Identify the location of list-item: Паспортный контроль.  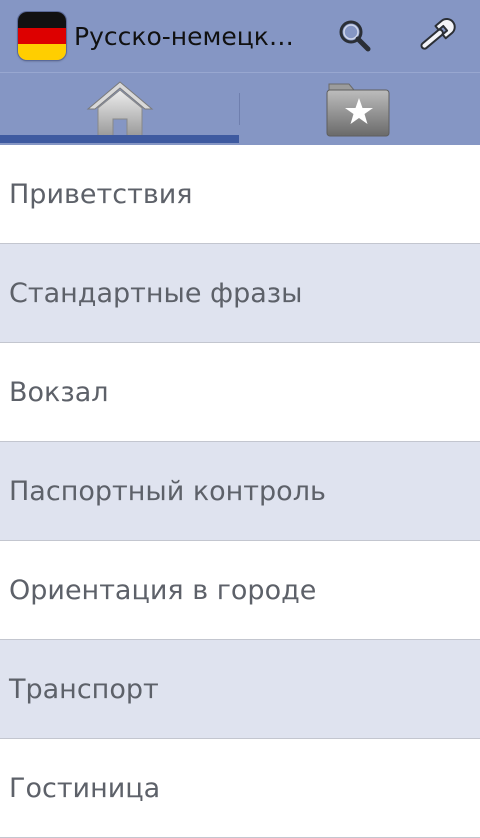
(240, 491).